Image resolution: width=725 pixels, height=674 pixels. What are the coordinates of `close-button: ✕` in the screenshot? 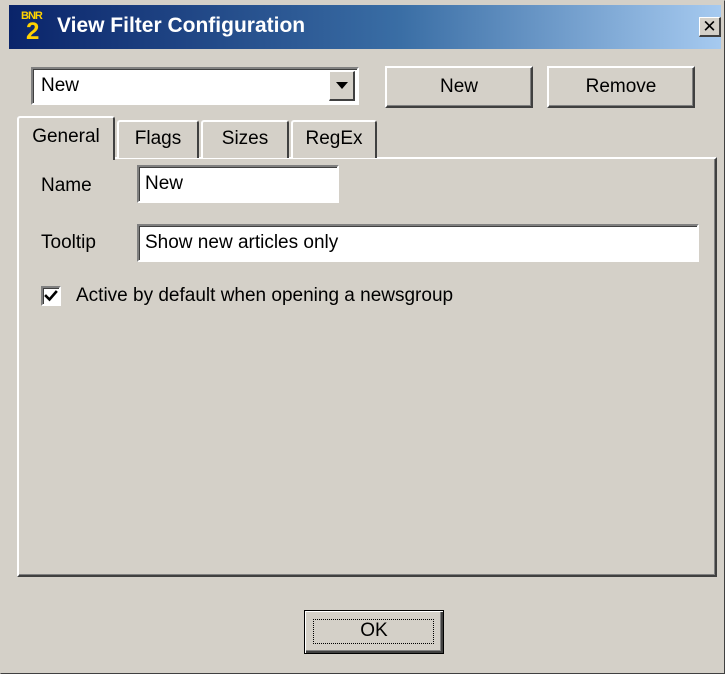 It's located at (710, 27).